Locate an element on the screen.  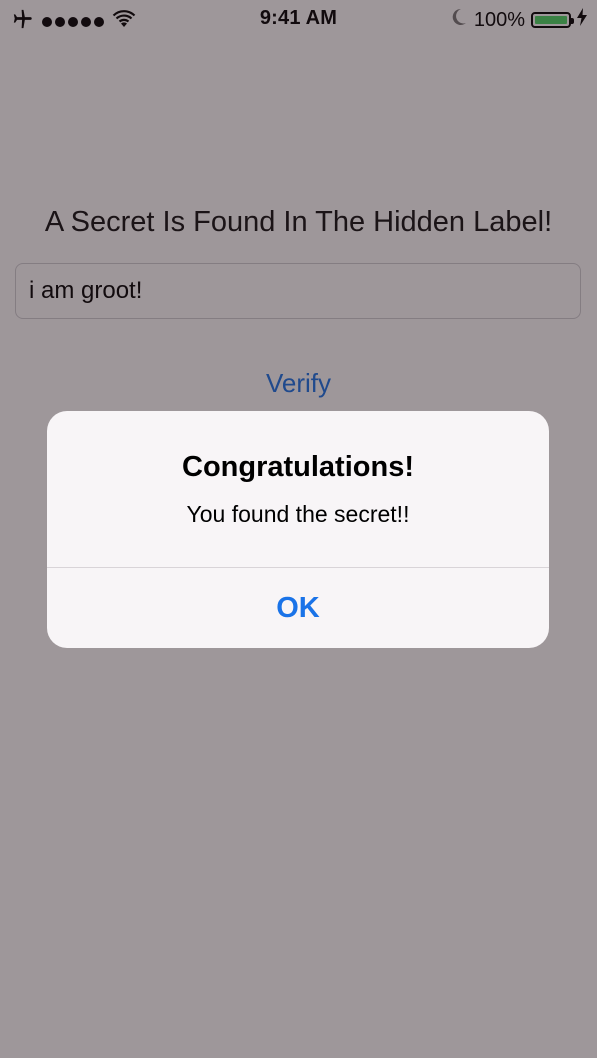
alert-ok-button: OK is located at coordinates (298, 608).